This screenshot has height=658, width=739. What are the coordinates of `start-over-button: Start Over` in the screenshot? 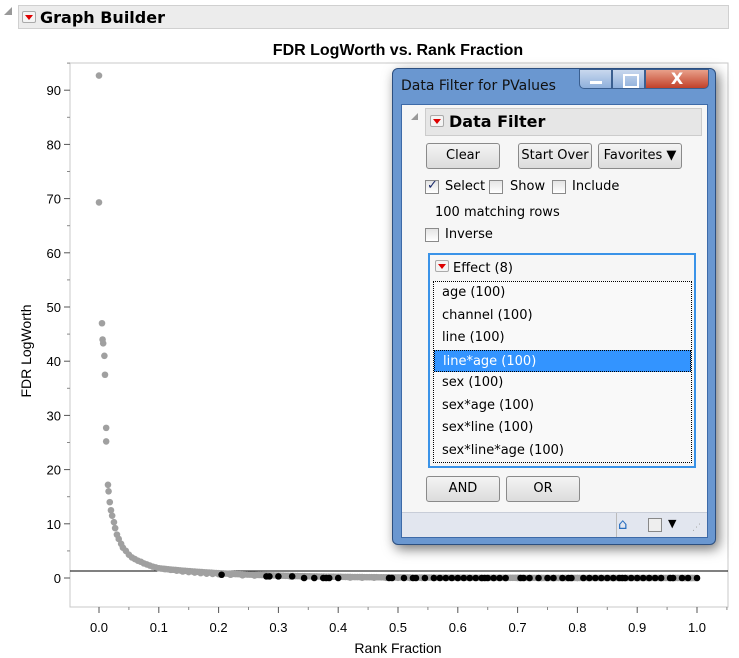 It's located at (555, 156).